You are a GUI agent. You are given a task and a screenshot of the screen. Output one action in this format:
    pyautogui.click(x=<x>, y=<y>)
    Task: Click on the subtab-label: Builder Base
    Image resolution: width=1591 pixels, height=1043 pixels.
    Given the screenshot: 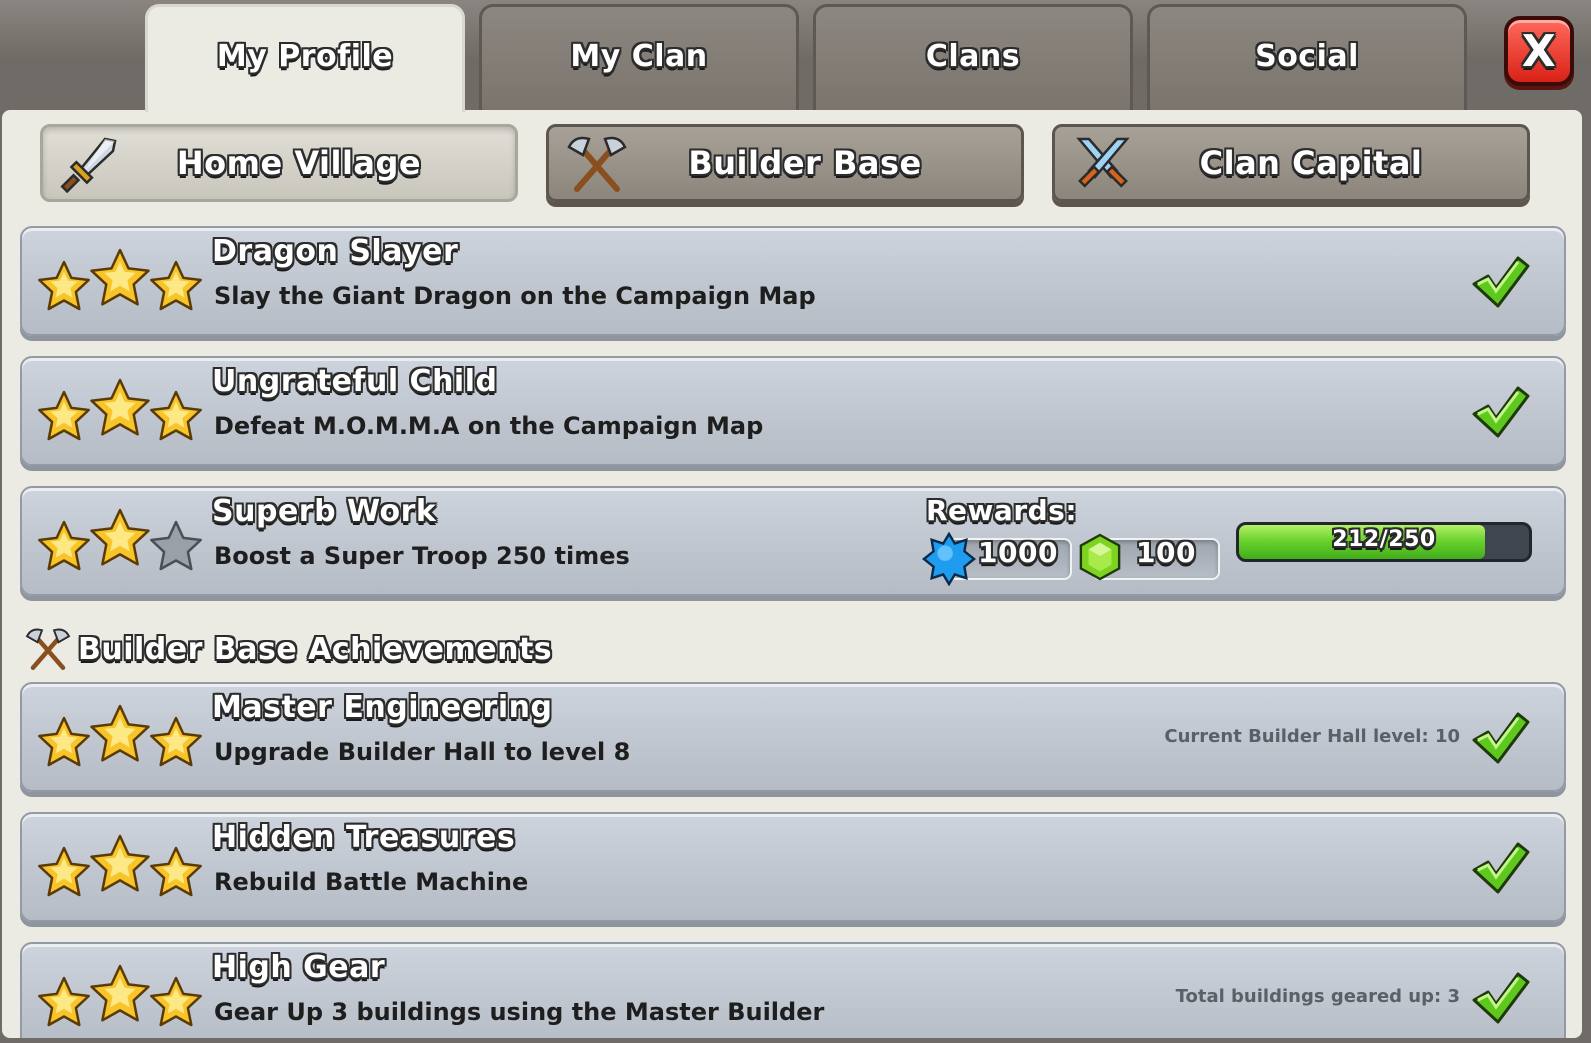 What is the action you would take?
    pyautogui.click(x=805, y=163)
    